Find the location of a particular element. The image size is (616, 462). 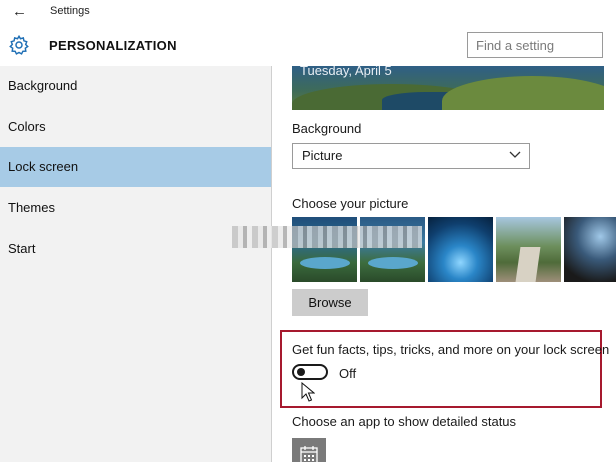

sidebar-item-colors: Colors is located at coordinates (135, 127).